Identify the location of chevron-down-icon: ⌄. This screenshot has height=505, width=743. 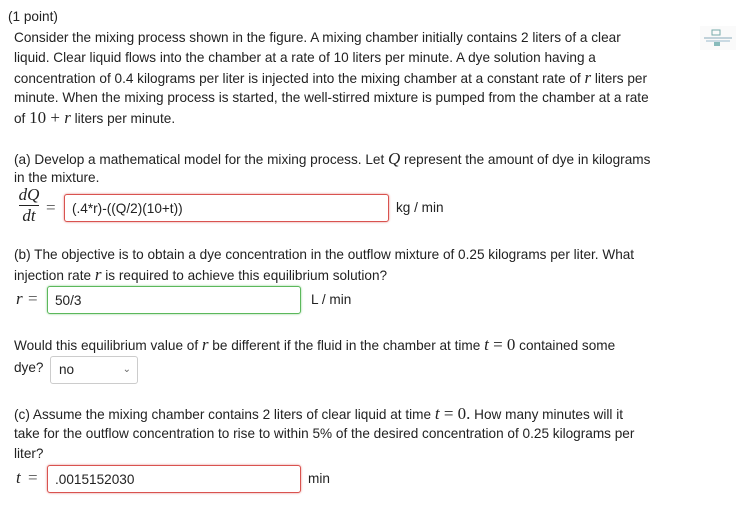
(126, 369).